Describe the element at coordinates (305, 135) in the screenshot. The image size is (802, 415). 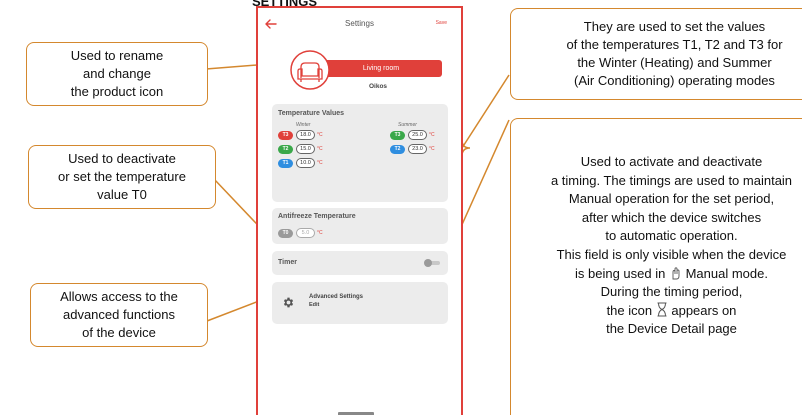
I see `winter-t3-input: 18.0` at that location.